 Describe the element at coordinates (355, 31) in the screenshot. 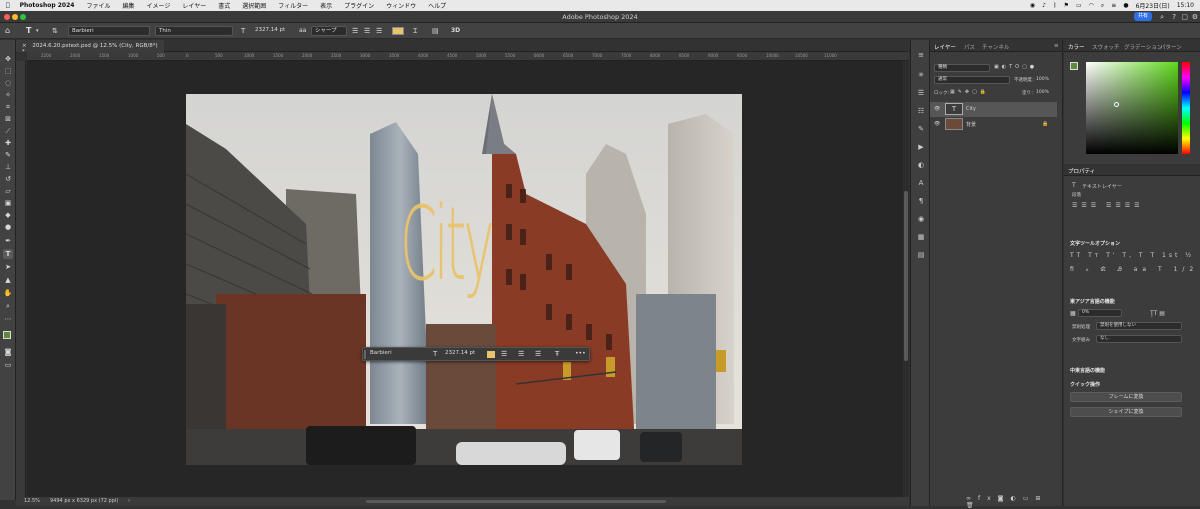

I see `align-left-icon: ☰` at that location.